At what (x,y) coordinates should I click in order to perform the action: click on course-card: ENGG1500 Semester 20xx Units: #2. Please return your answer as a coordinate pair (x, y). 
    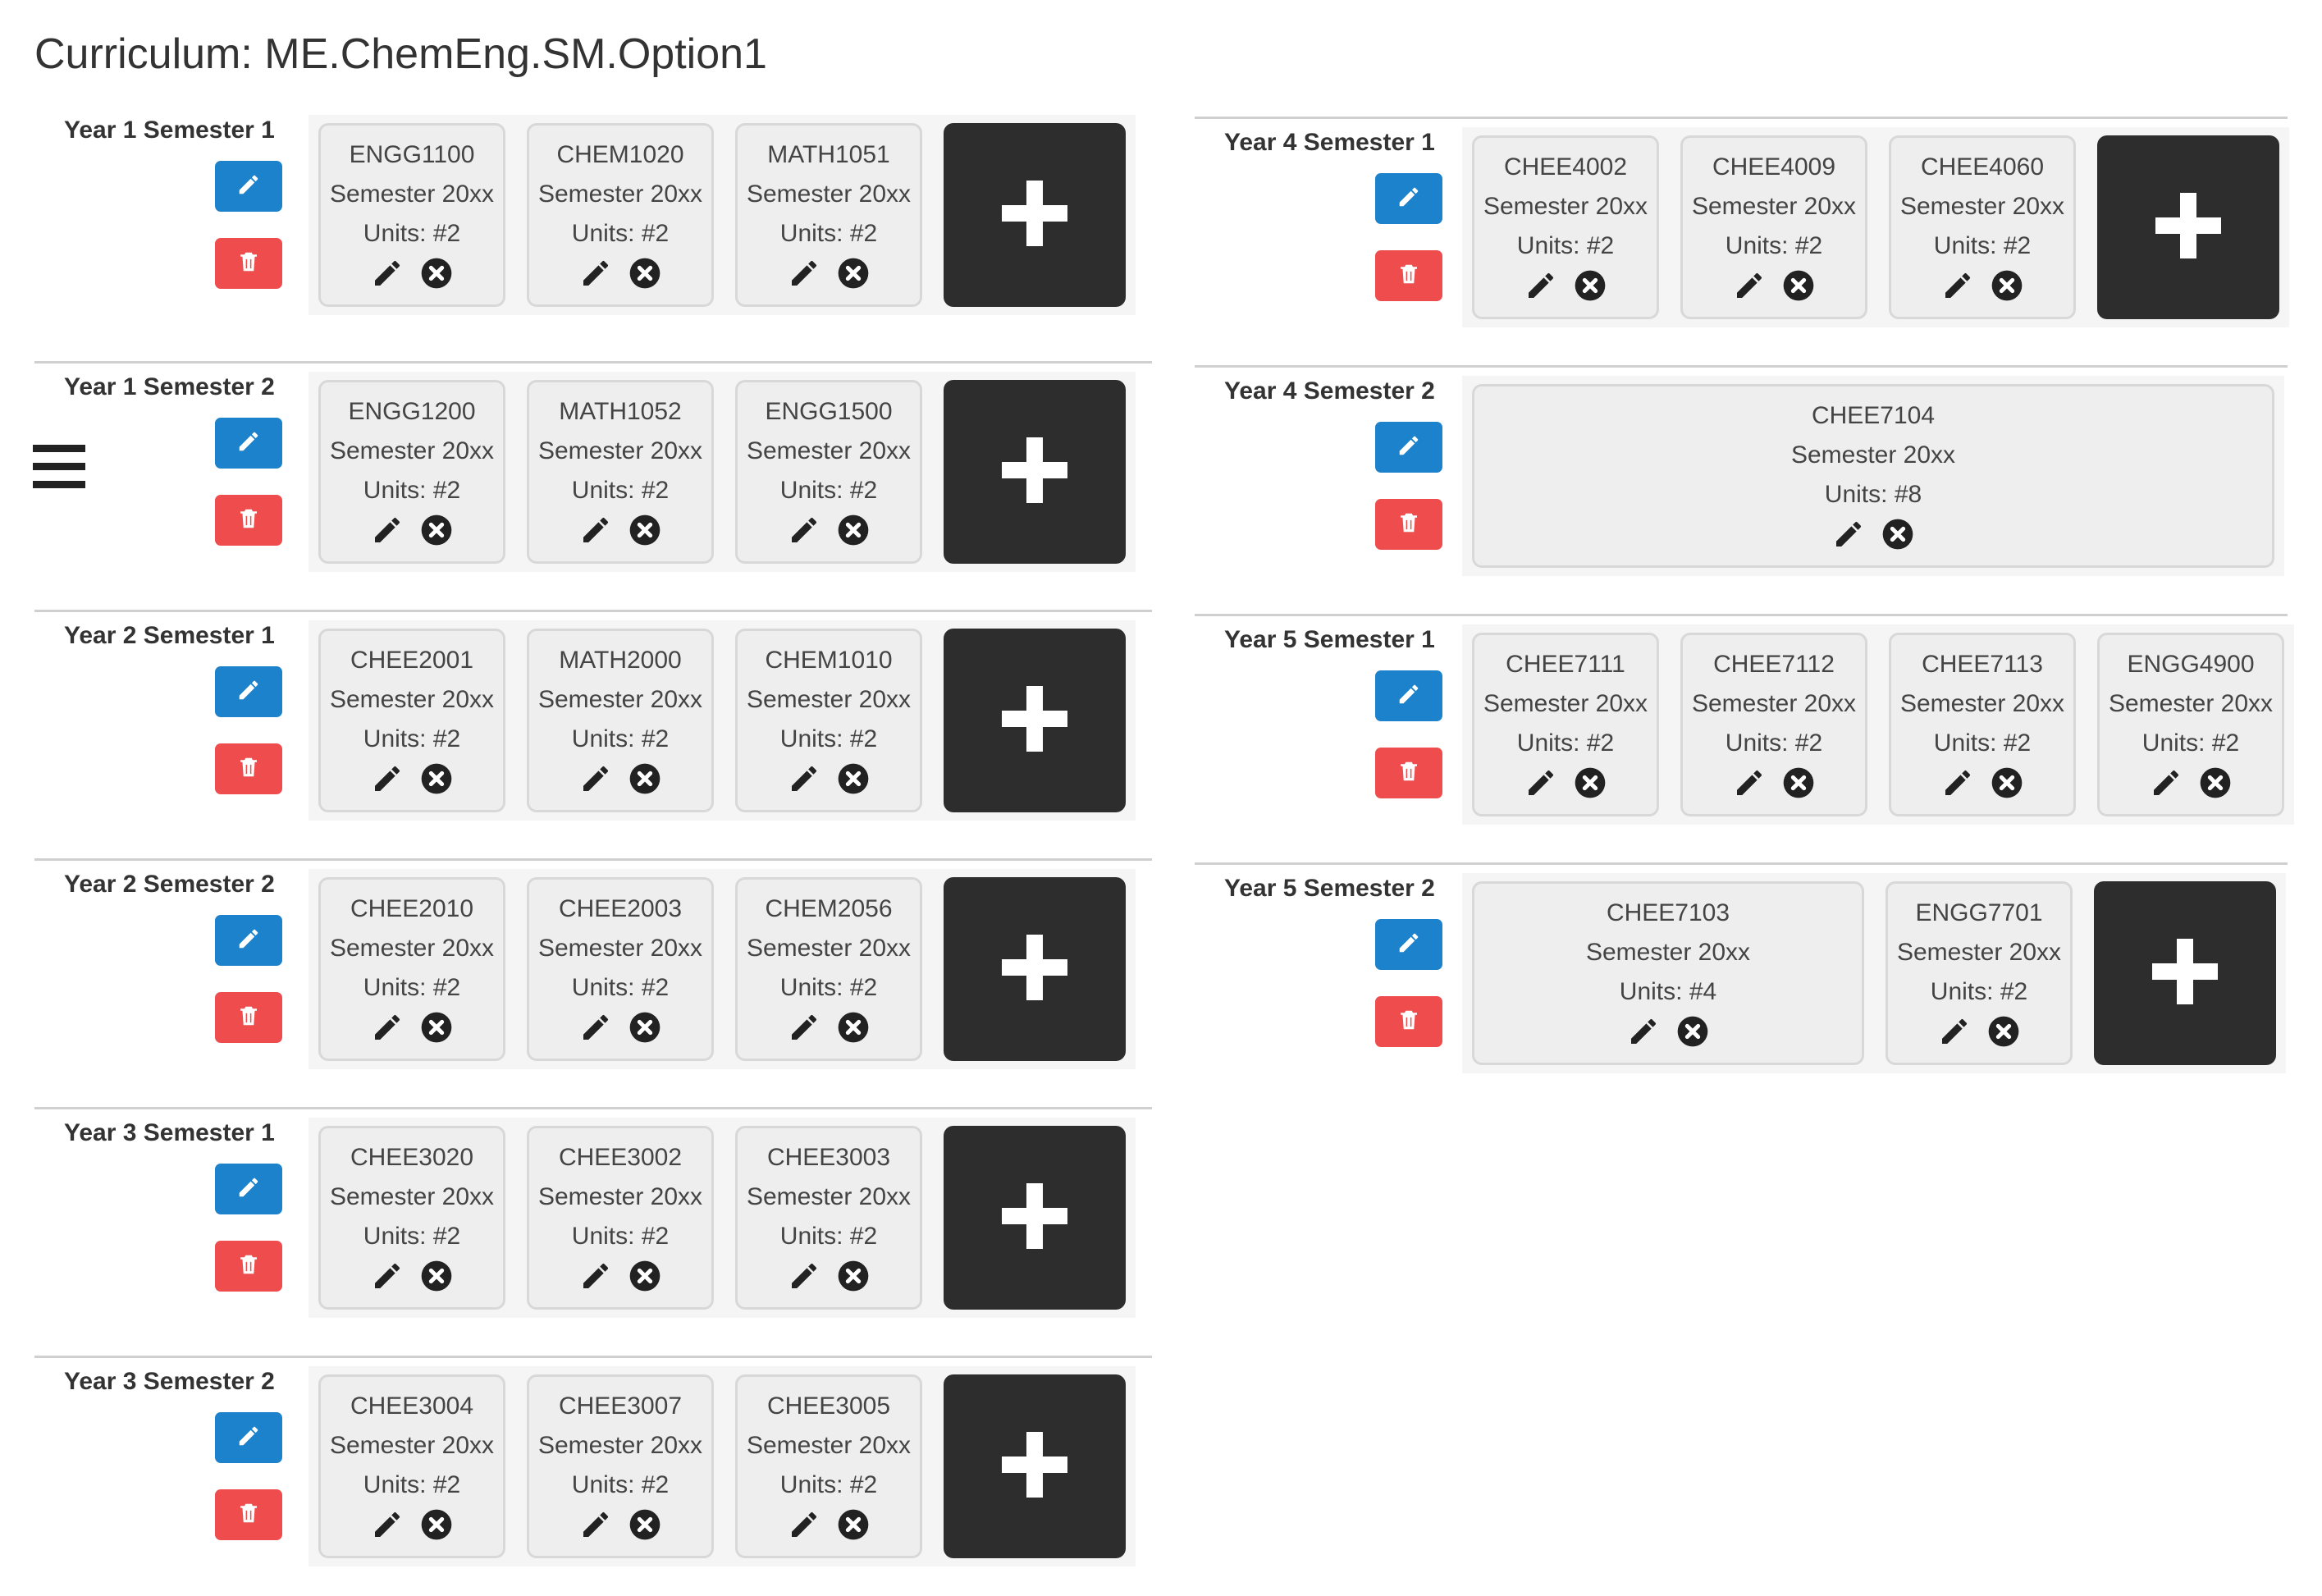
    Looking at the image, I should click on (829, 472).